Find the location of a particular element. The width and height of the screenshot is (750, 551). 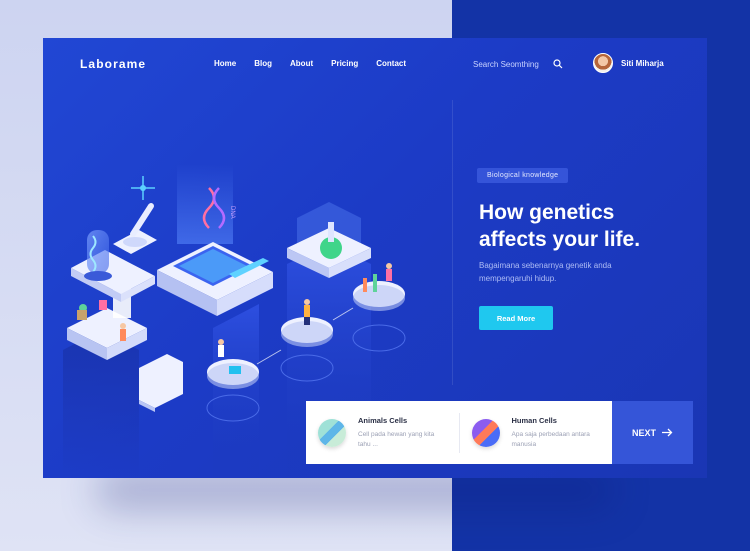

category-badge: Biological knowledge is located at coordinates (523, 175).